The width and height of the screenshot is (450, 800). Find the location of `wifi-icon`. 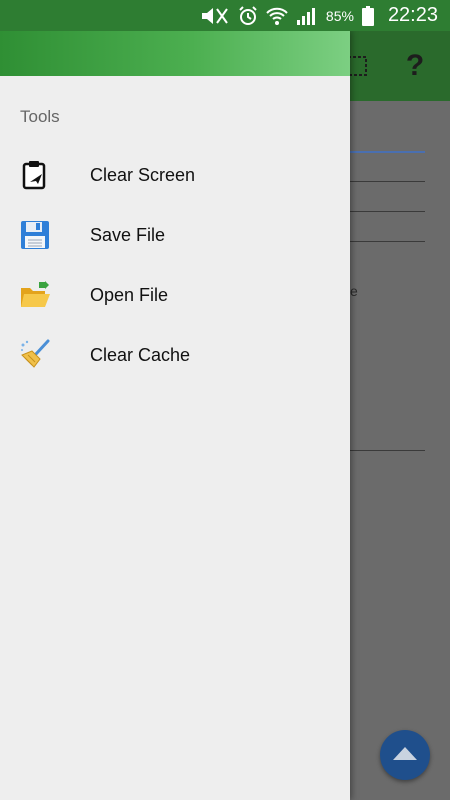

wifi-icon is located at coordinates (277, 16).